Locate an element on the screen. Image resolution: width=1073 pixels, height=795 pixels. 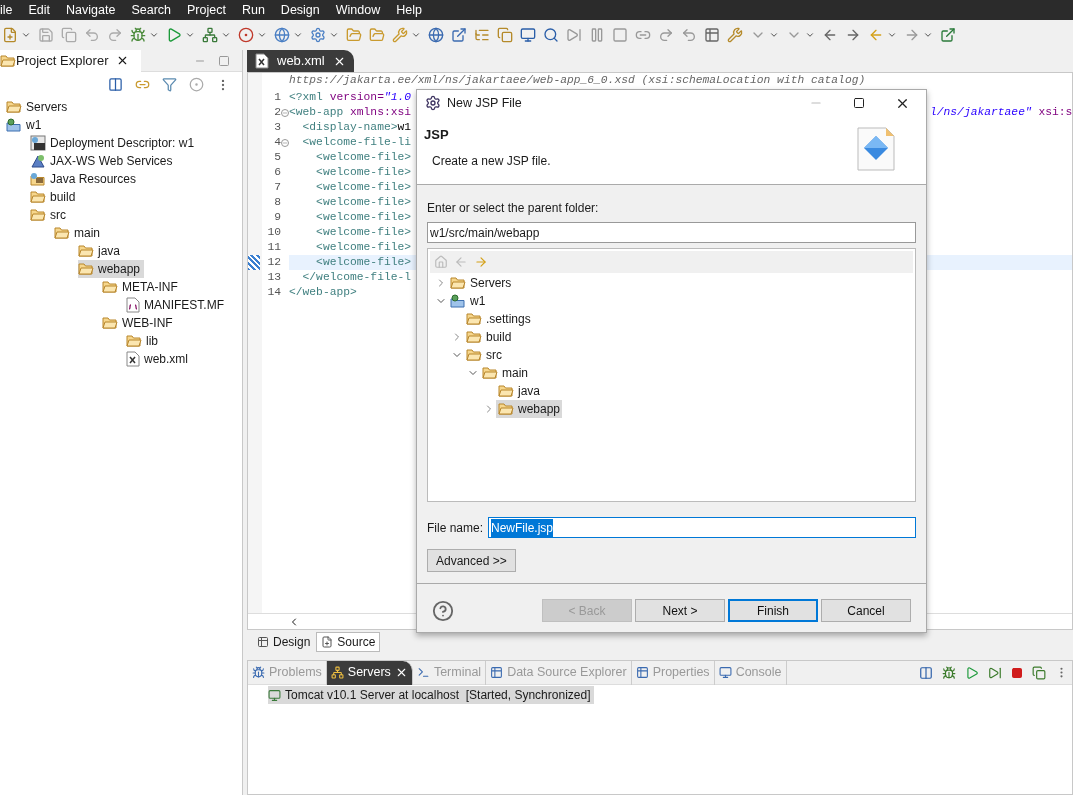
editor-mode-tab: Source is located at coordinates (348, 642).